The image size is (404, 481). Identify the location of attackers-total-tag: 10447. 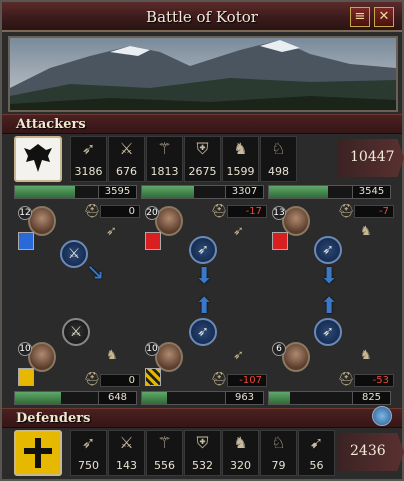
(371, 158).